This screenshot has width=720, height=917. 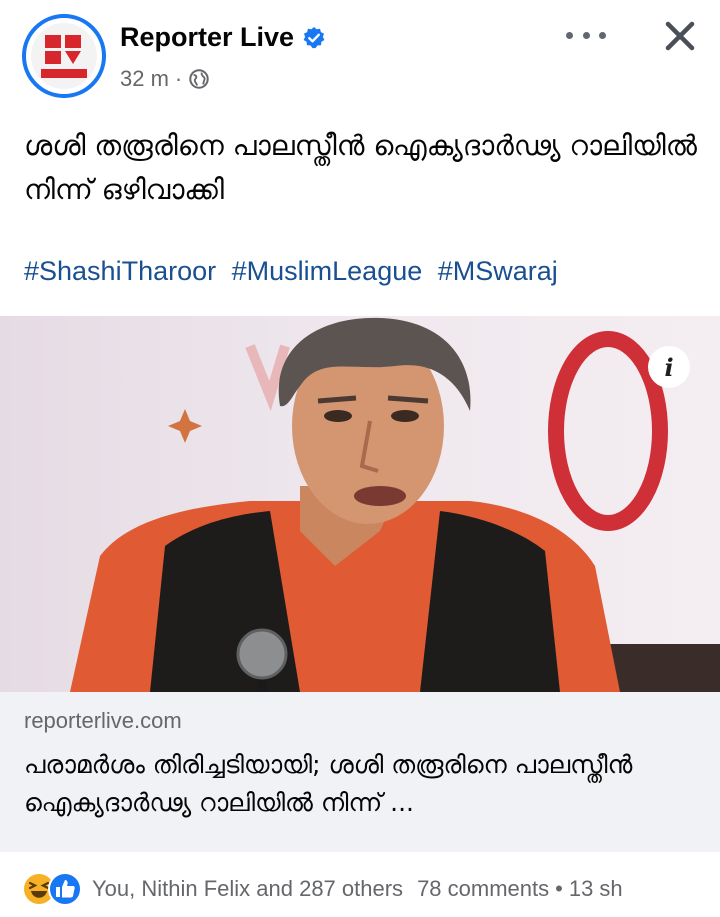 I want to click on reaction-icons, so click(x=53, y=888).